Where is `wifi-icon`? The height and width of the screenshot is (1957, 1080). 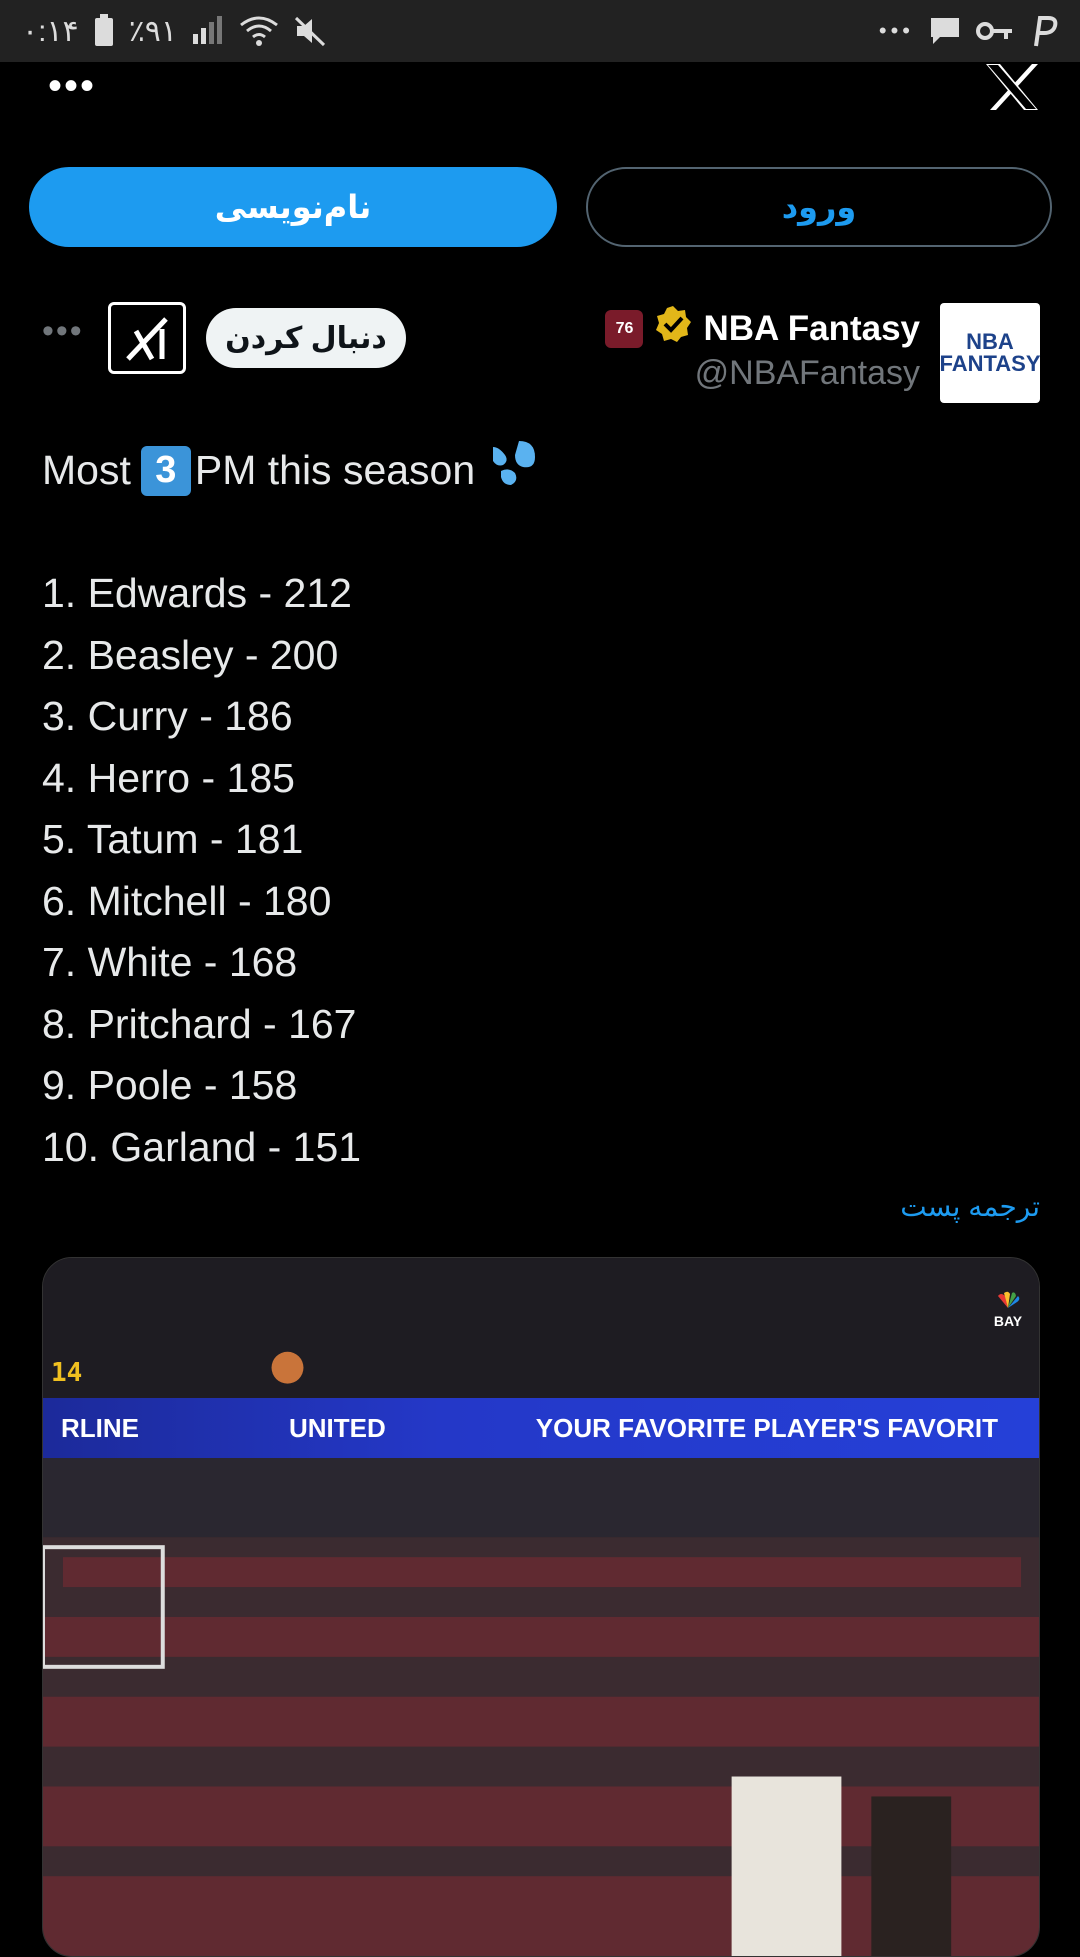
wifi-icon is located at coordinates (259, 31).